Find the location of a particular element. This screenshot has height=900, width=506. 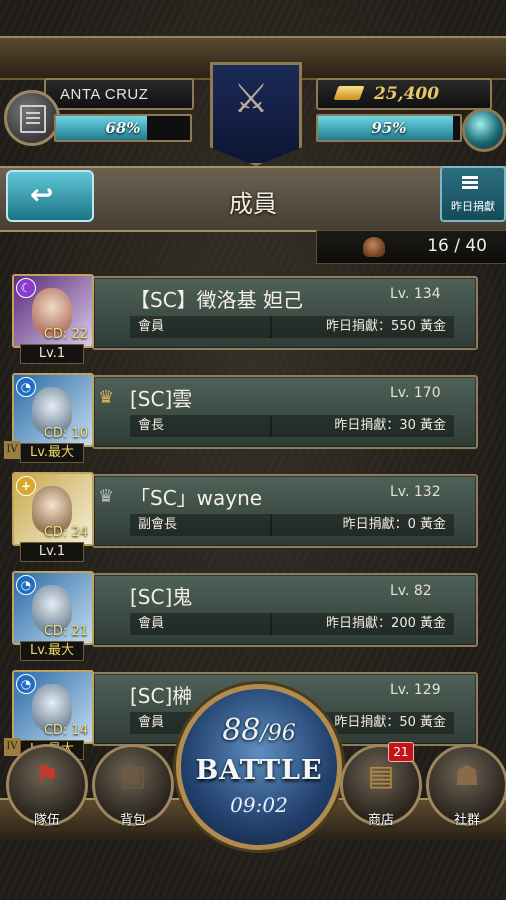

member-role: 會長 is located at coordinates (201, 426).